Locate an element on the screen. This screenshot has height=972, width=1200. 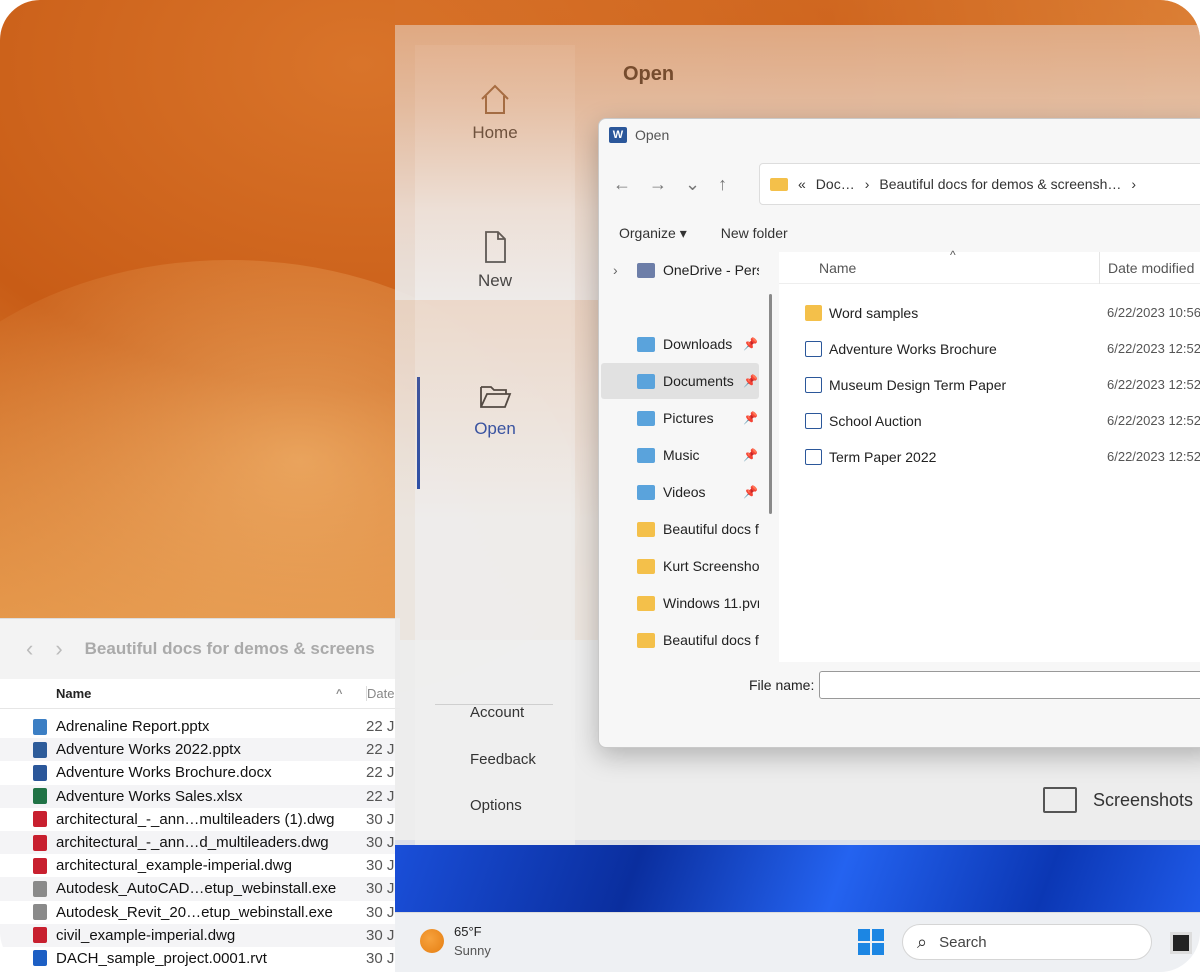
finder-path-title: Beautiful docs for demos & screens is located at coordinates (229, 648).